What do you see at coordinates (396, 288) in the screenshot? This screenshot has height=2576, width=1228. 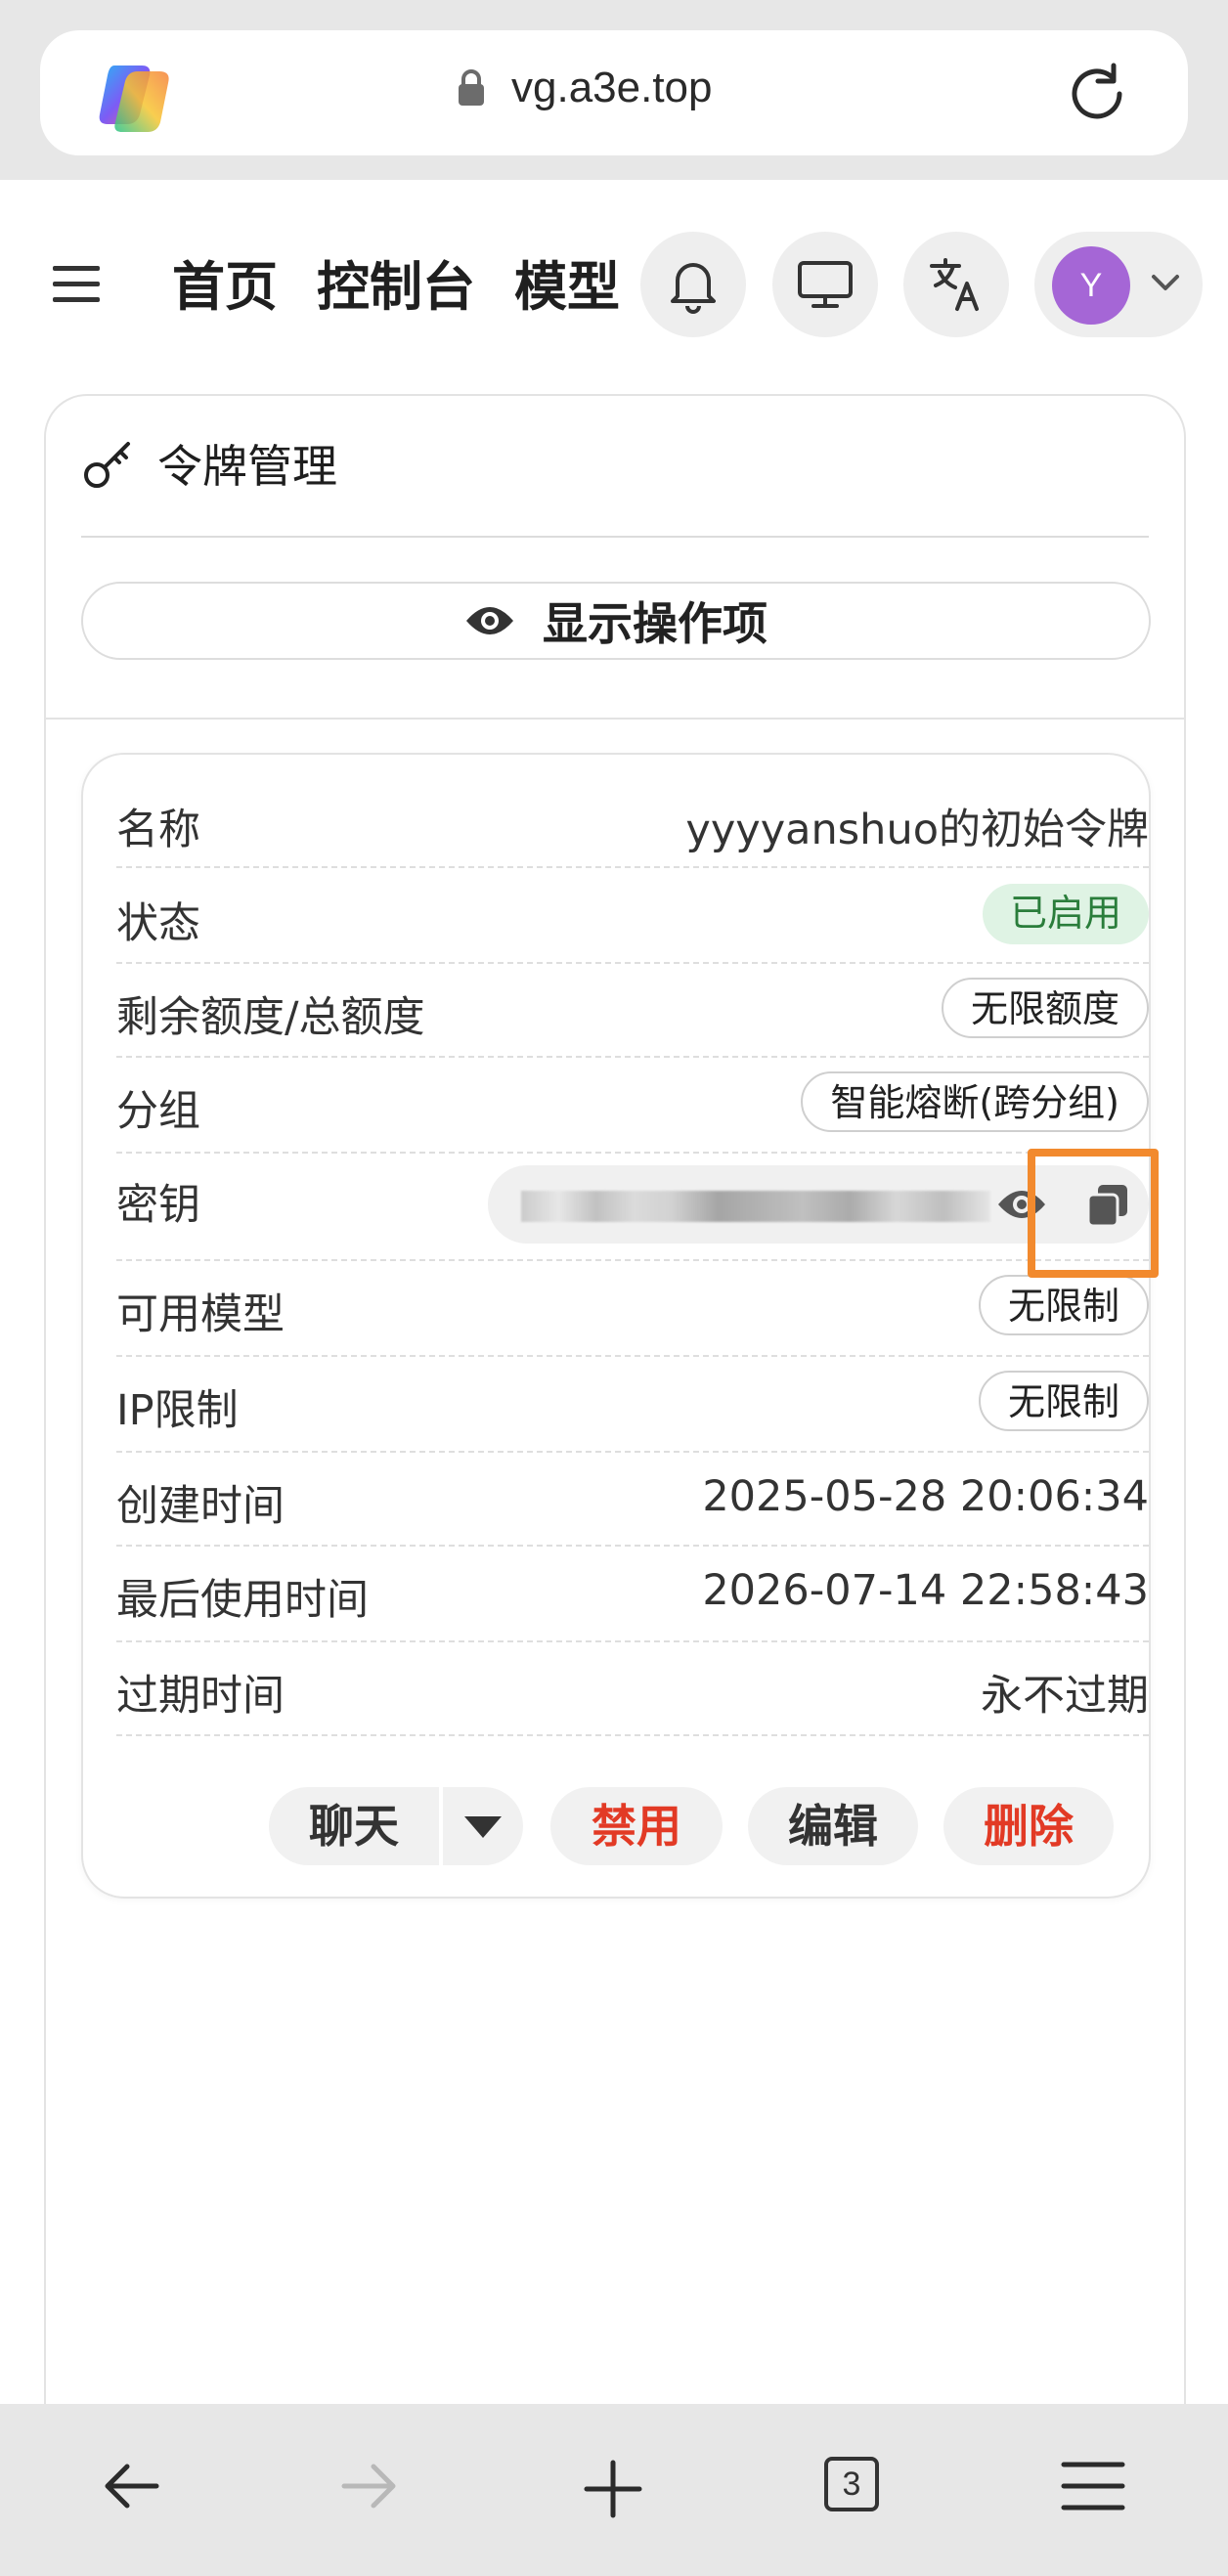 I see `nav-link-console: 控制台` at bounding box center [396, 288].